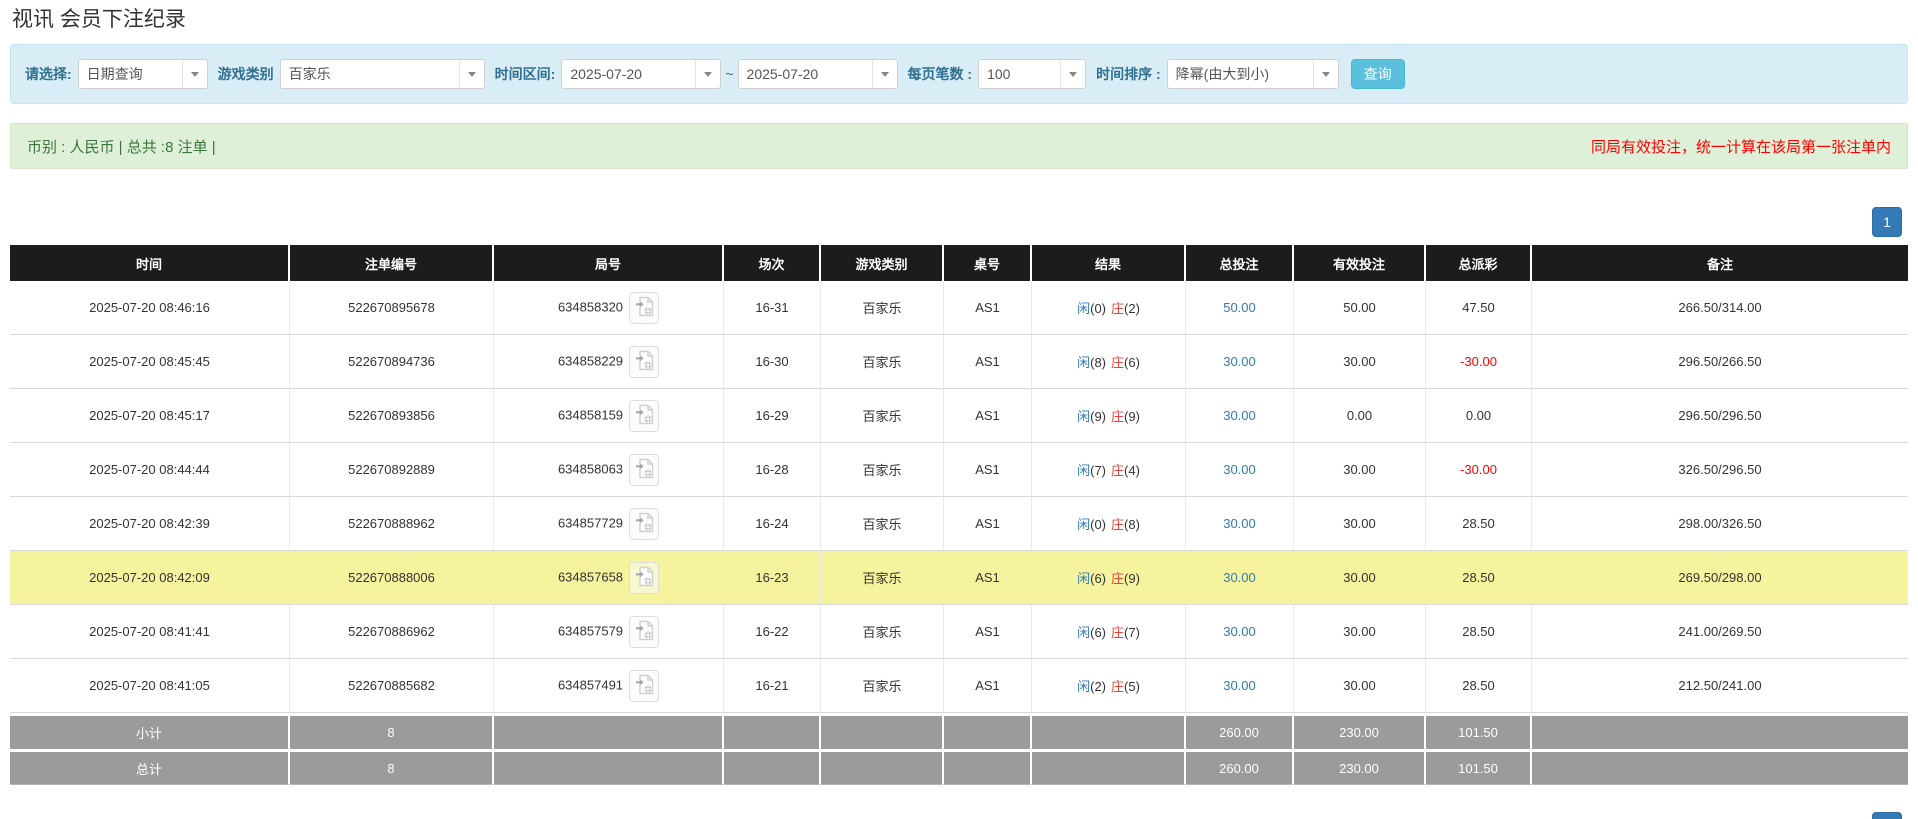 Image resolution: width=1918 pixels, height=819 pixels. Describe the element at coordinates (641, 74) in the screenshot. I see `date-from-select: 2025-07-20` at that location.